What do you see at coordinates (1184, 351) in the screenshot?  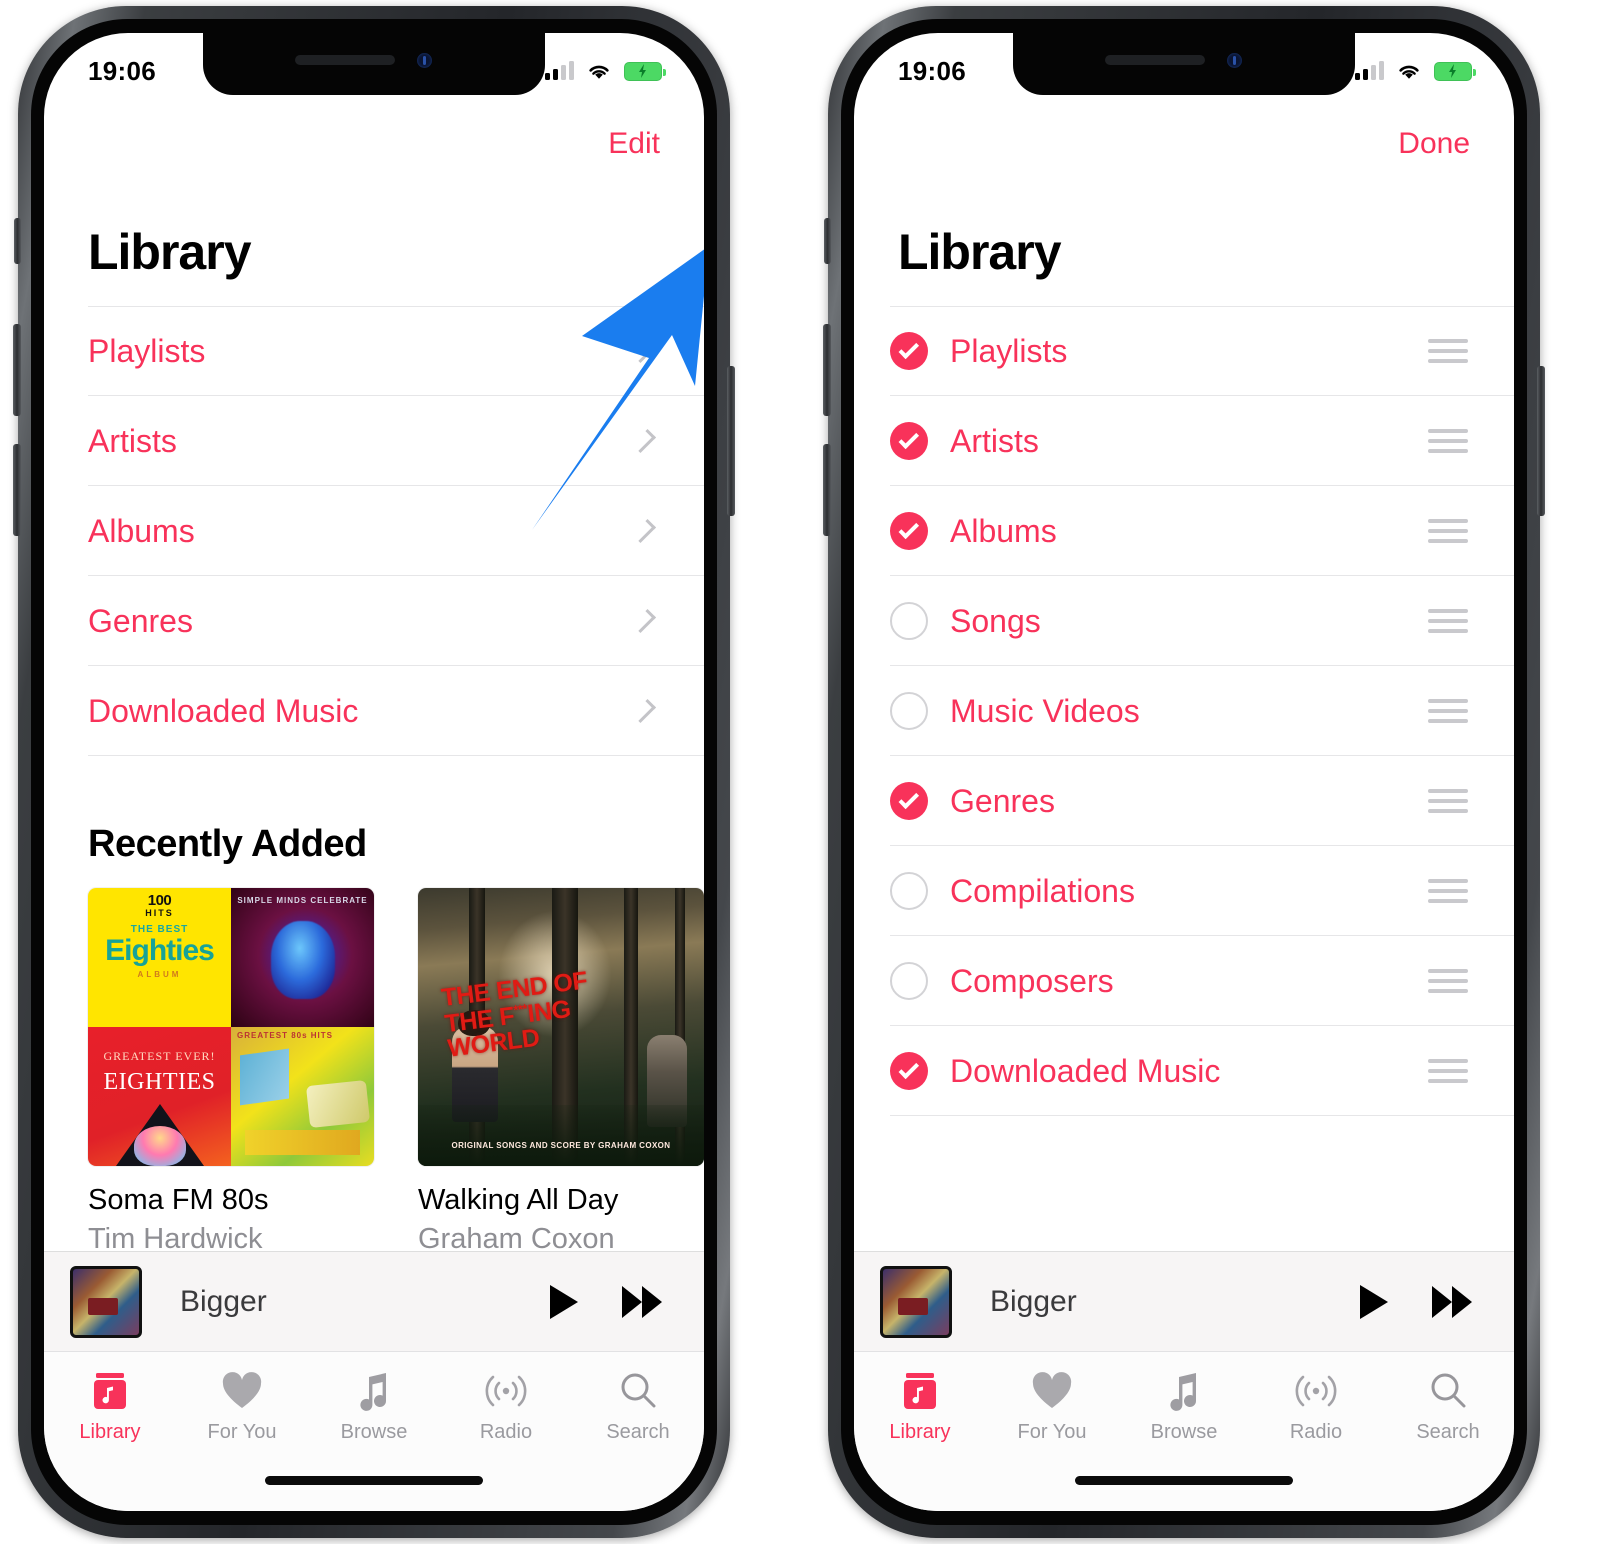 I see `edit-list-item: Playlists` at bounding box center [1184, 351].